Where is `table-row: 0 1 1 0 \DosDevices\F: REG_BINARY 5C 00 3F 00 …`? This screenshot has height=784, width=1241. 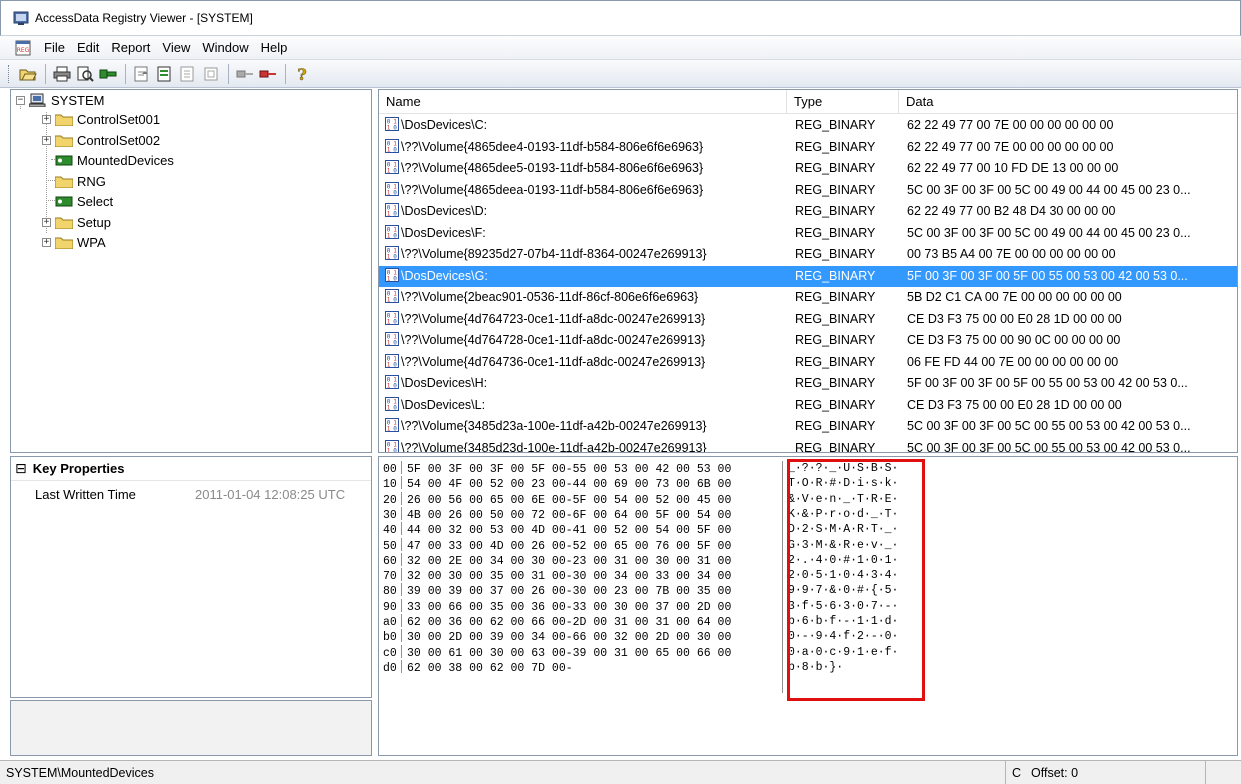
table-row: 0 1 1 0 \DosDevices\F: REG_BINARY 5C 00 3F 00 … is located at coordinates (808, 234).